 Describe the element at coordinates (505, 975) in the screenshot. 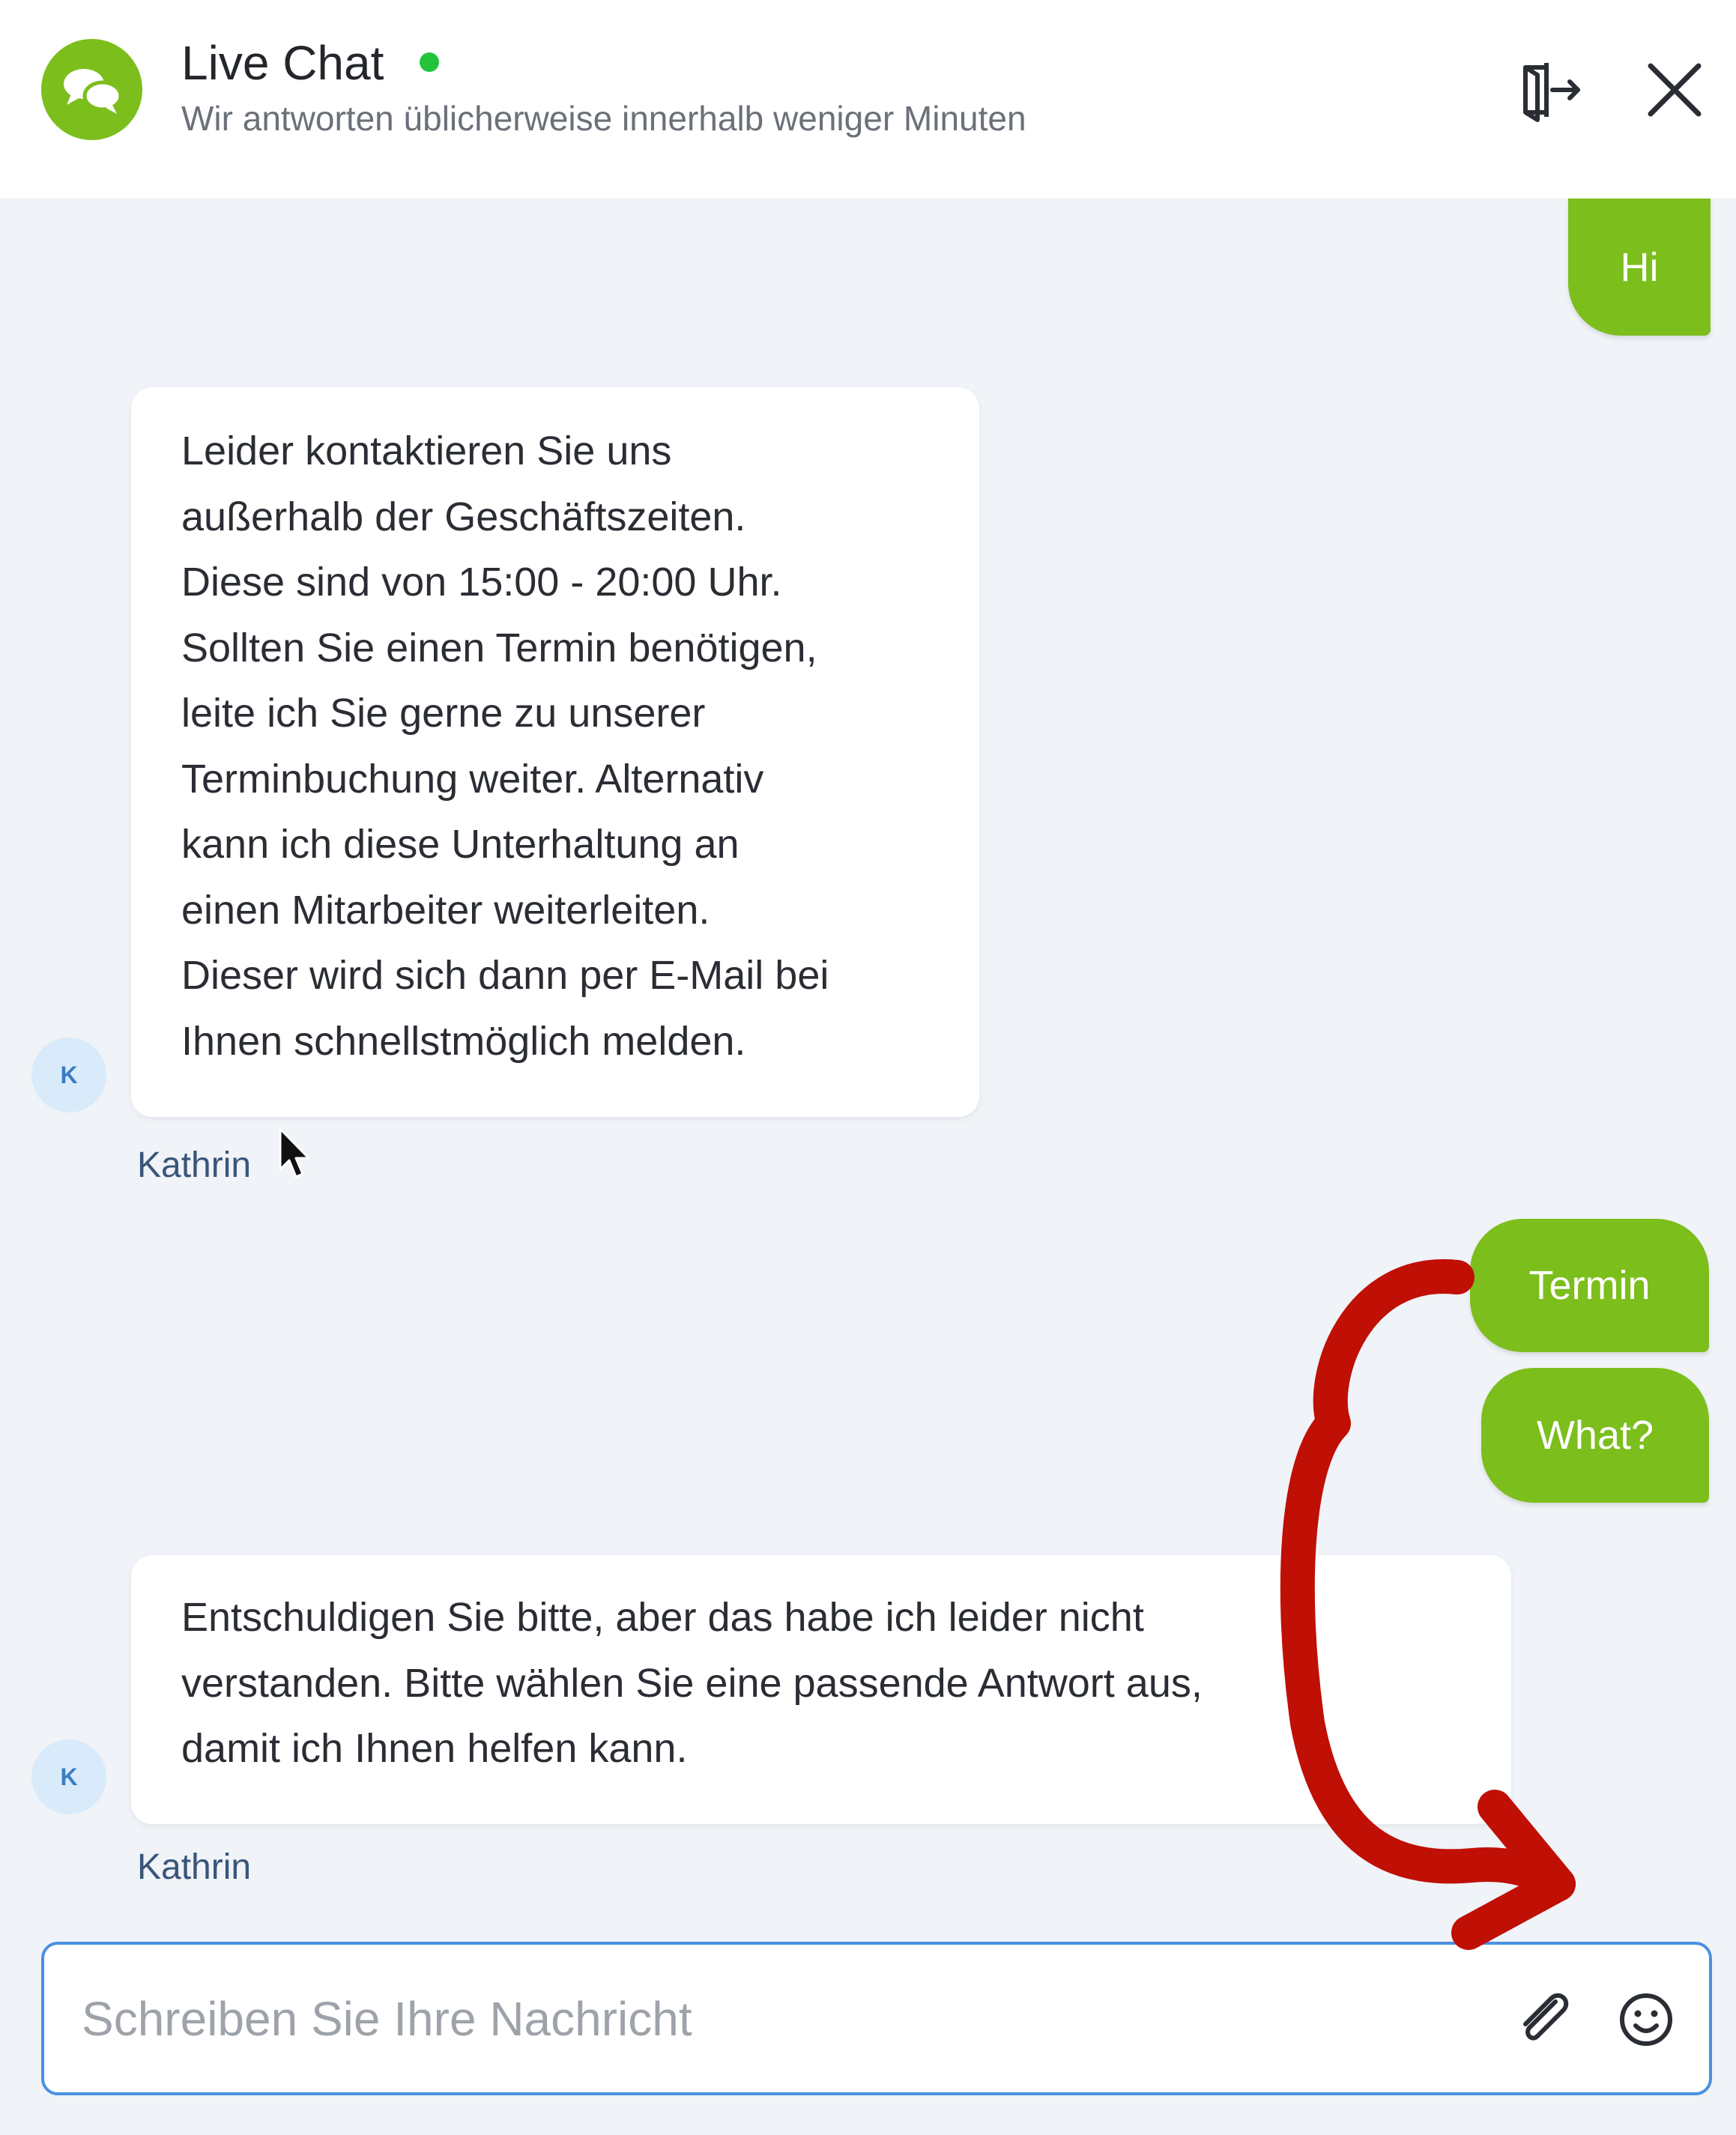

I see `message-line: Dieser wird sich dann per E-Mail bei` at that location.